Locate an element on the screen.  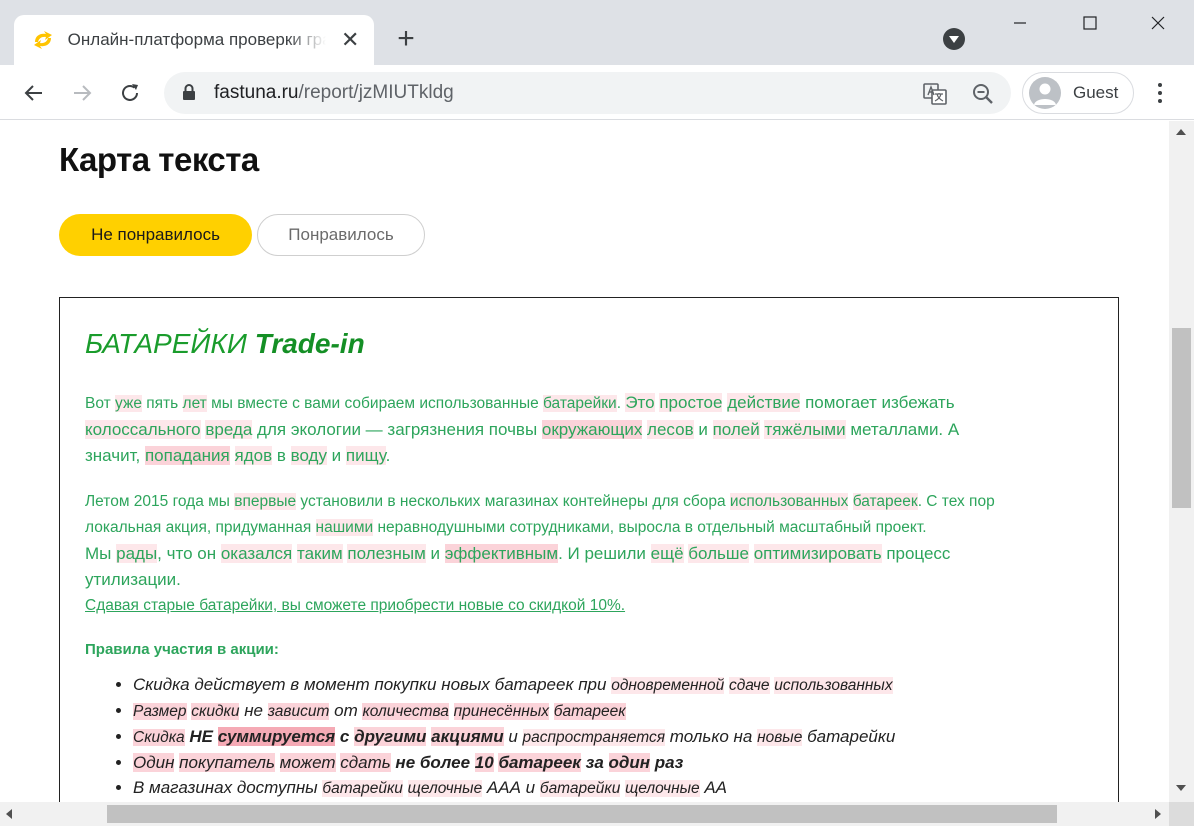
zoom-out-icon is located at coordinates (983, 94).